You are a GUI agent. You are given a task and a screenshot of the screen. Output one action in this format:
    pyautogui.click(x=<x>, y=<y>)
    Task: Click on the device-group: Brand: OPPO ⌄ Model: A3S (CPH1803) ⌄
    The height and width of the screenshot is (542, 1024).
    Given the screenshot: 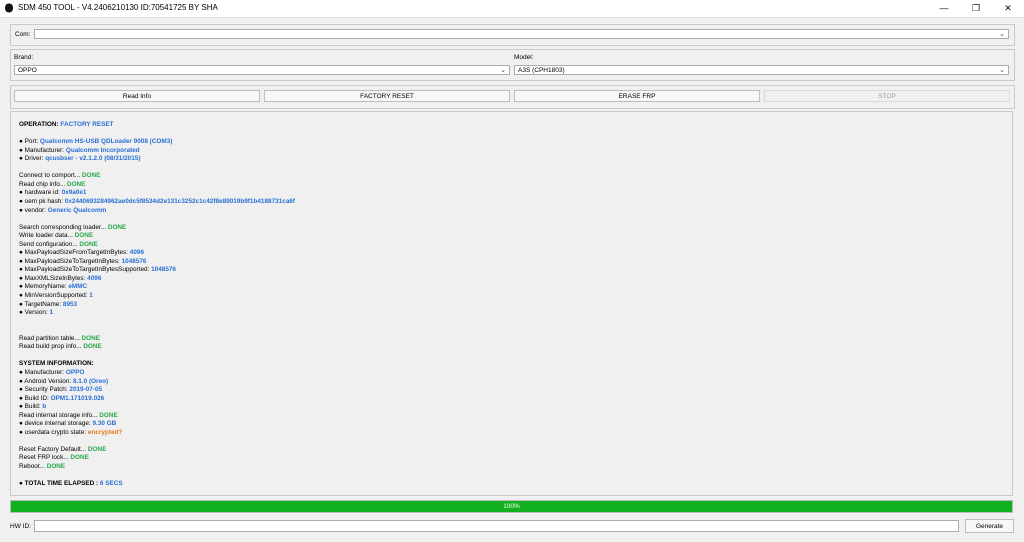 What is the action you would take?
    pyautogui.click(x=512, y=65)
    